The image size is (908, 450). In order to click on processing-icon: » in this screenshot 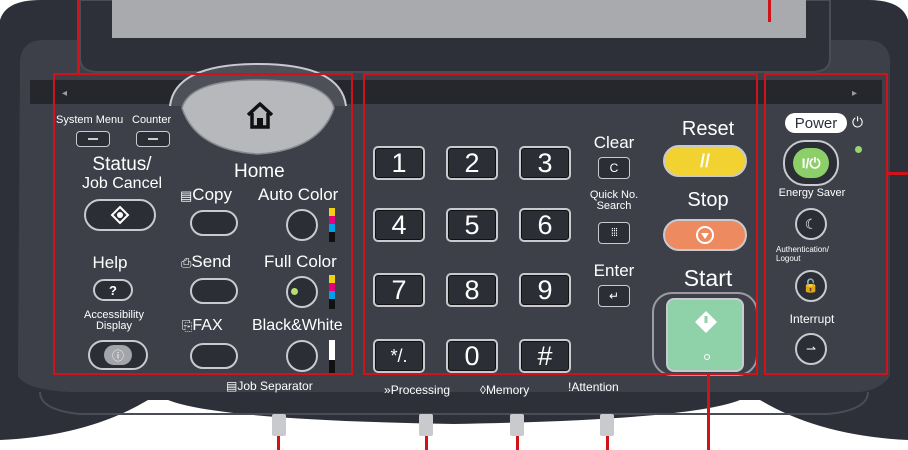, I will do `click(387, 390)`.